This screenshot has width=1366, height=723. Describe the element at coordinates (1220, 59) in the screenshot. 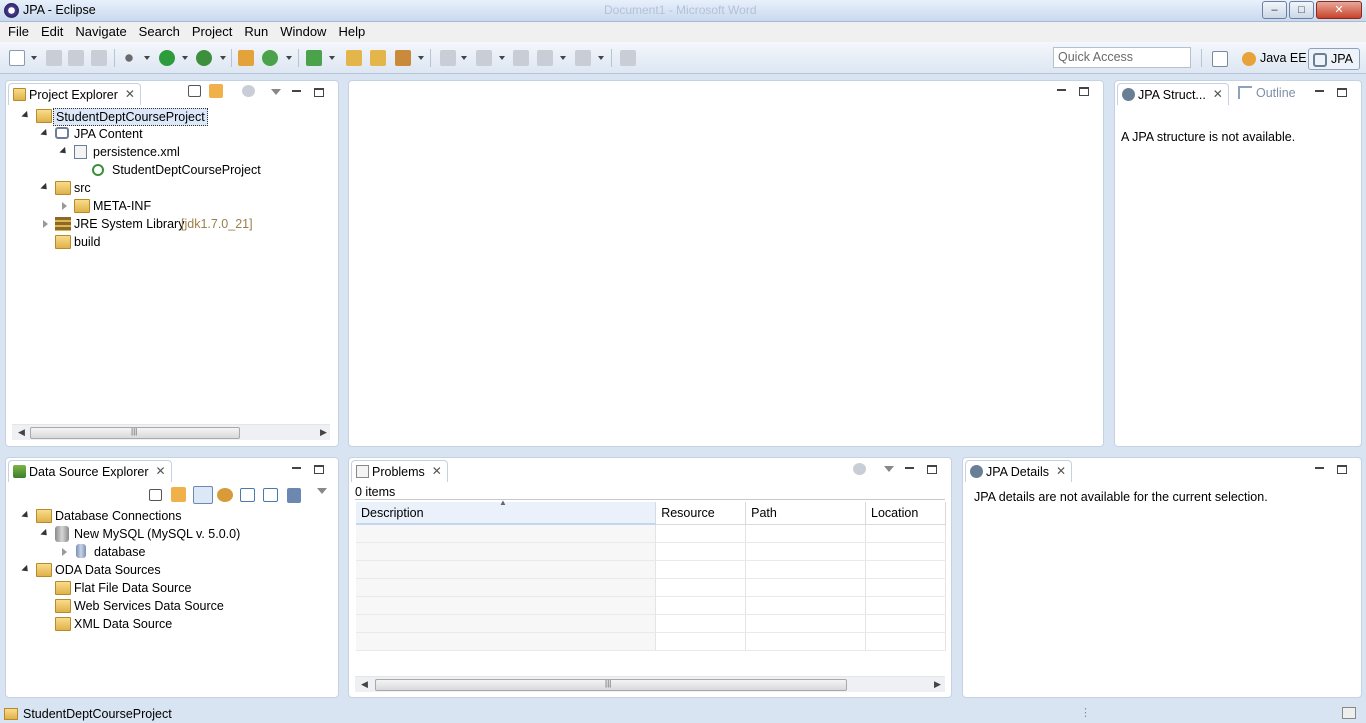

I see `open-perspective-icon` at that location.